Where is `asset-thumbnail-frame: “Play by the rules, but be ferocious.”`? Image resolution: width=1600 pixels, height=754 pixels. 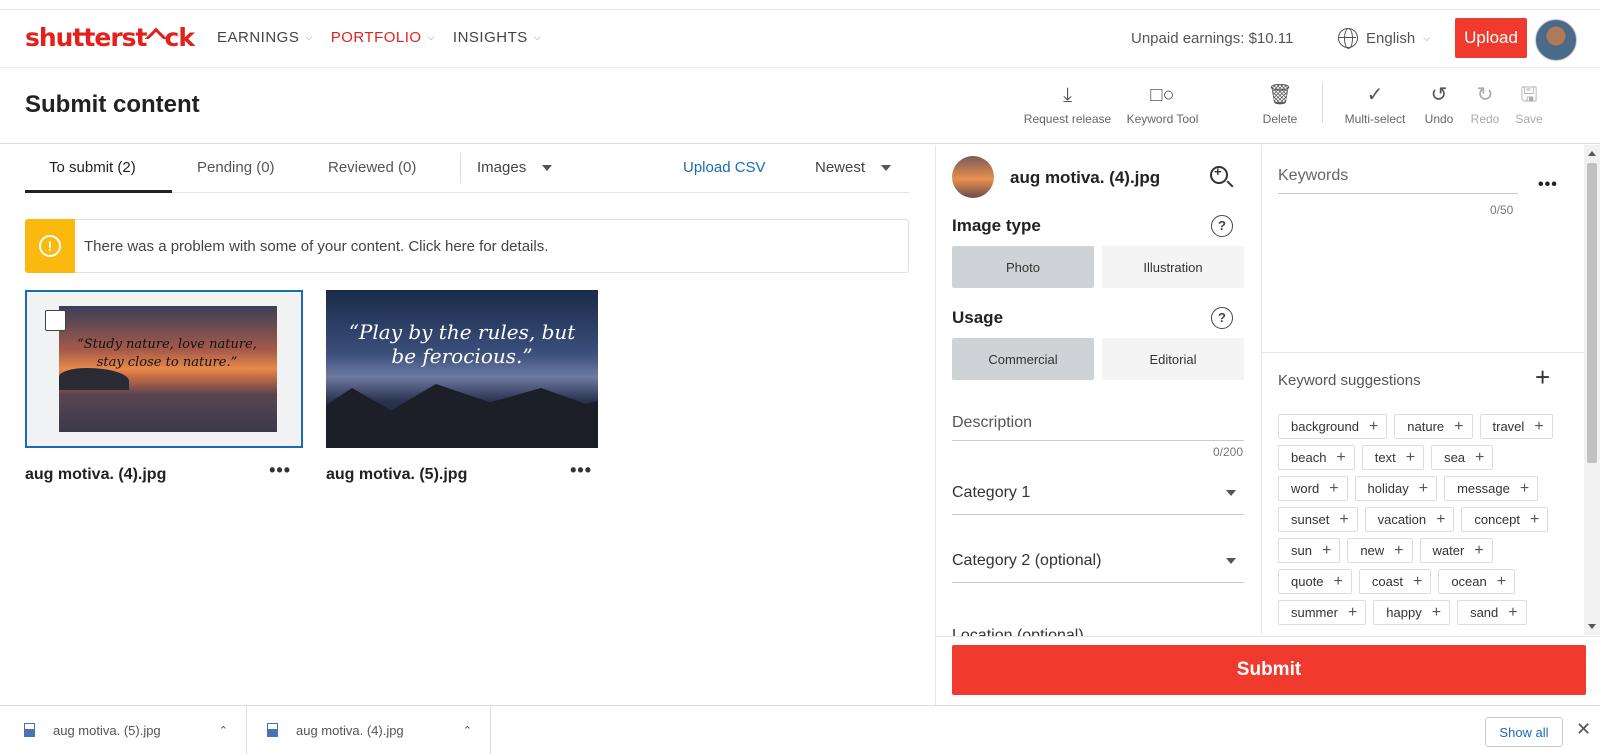 asset-thumbnail-frame: “Play by the rules, but be ferocious.” is located at coordinates (465, 369).